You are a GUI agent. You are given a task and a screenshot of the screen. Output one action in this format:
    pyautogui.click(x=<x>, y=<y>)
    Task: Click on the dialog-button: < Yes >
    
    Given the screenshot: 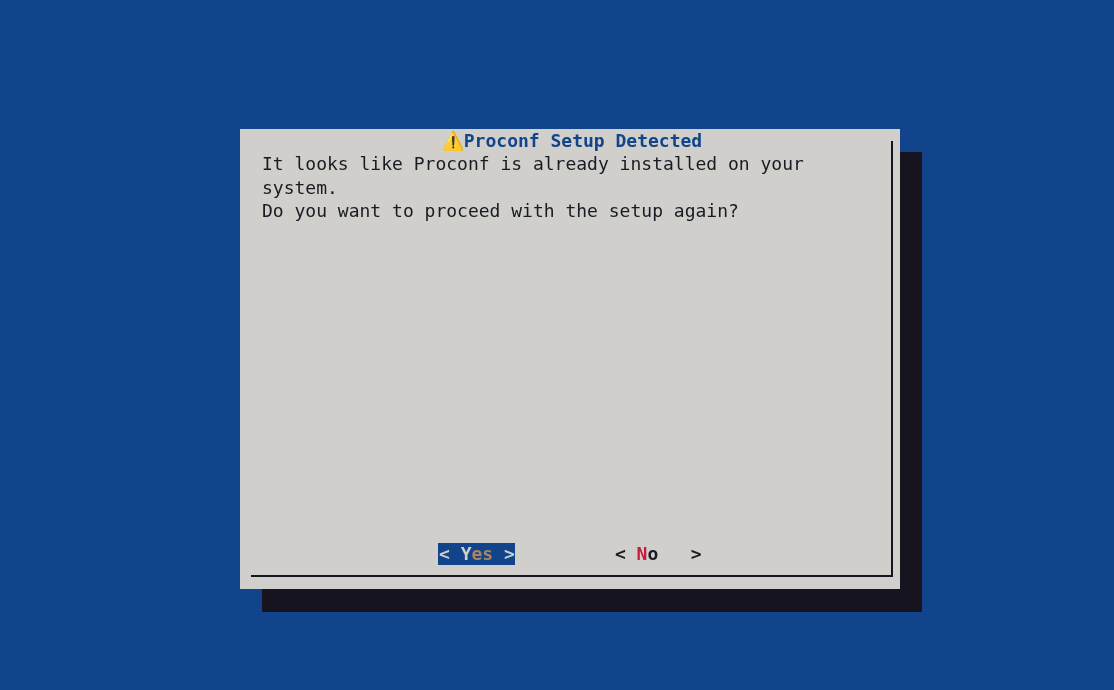 What is the action you would take?
    pyautogui.click(x=476, y=554)
    